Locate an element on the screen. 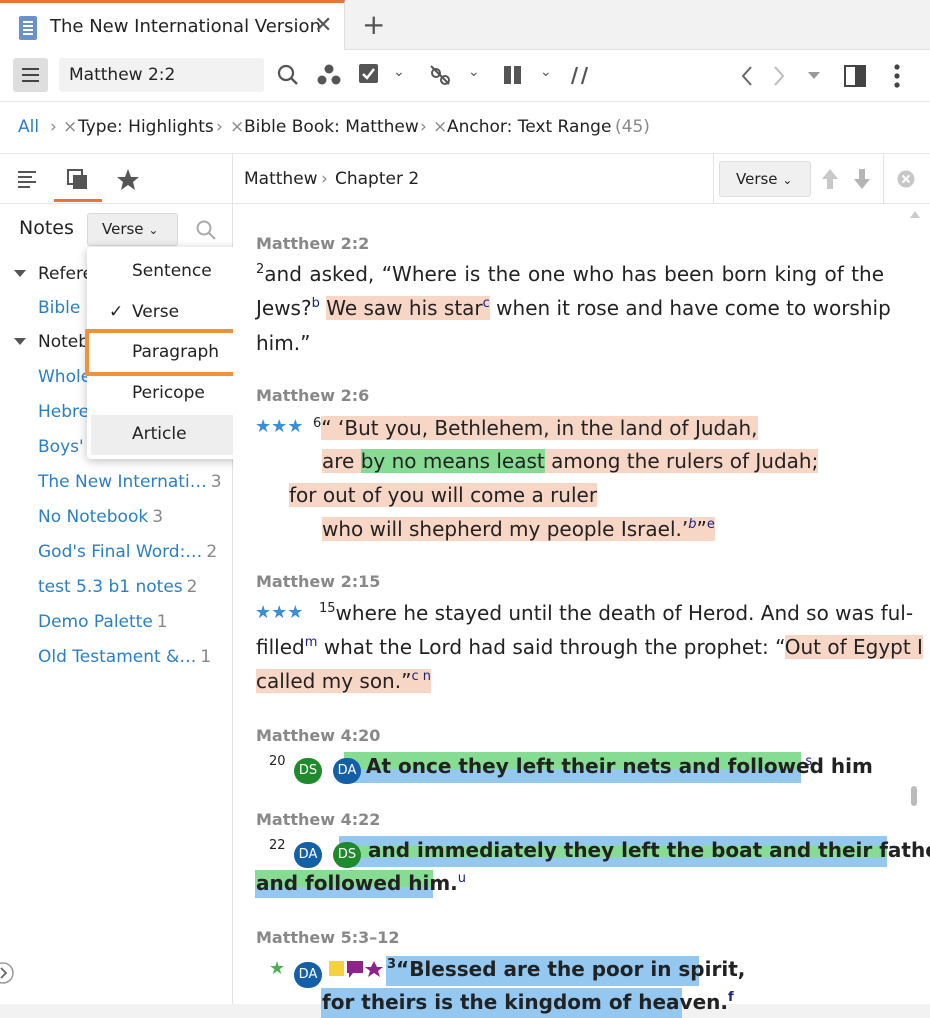 Image resolution: width=930 pixels, height=1018 pixels. toolbar: Matthew 2:2 ⌄ ⌄ ⌄ is located at coordinates (465, 76).